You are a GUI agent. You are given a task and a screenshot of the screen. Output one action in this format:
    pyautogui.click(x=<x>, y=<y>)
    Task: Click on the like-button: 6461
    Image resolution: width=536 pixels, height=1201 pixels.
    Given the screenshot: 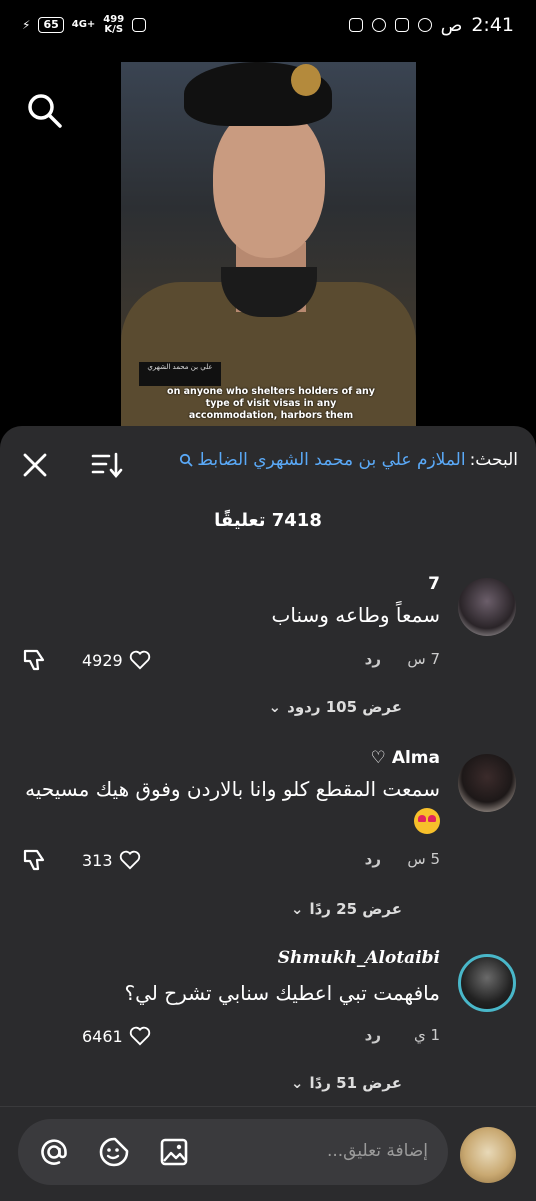 What is the action you would take?
    pyautogui.click(x=116, y=1036)
    